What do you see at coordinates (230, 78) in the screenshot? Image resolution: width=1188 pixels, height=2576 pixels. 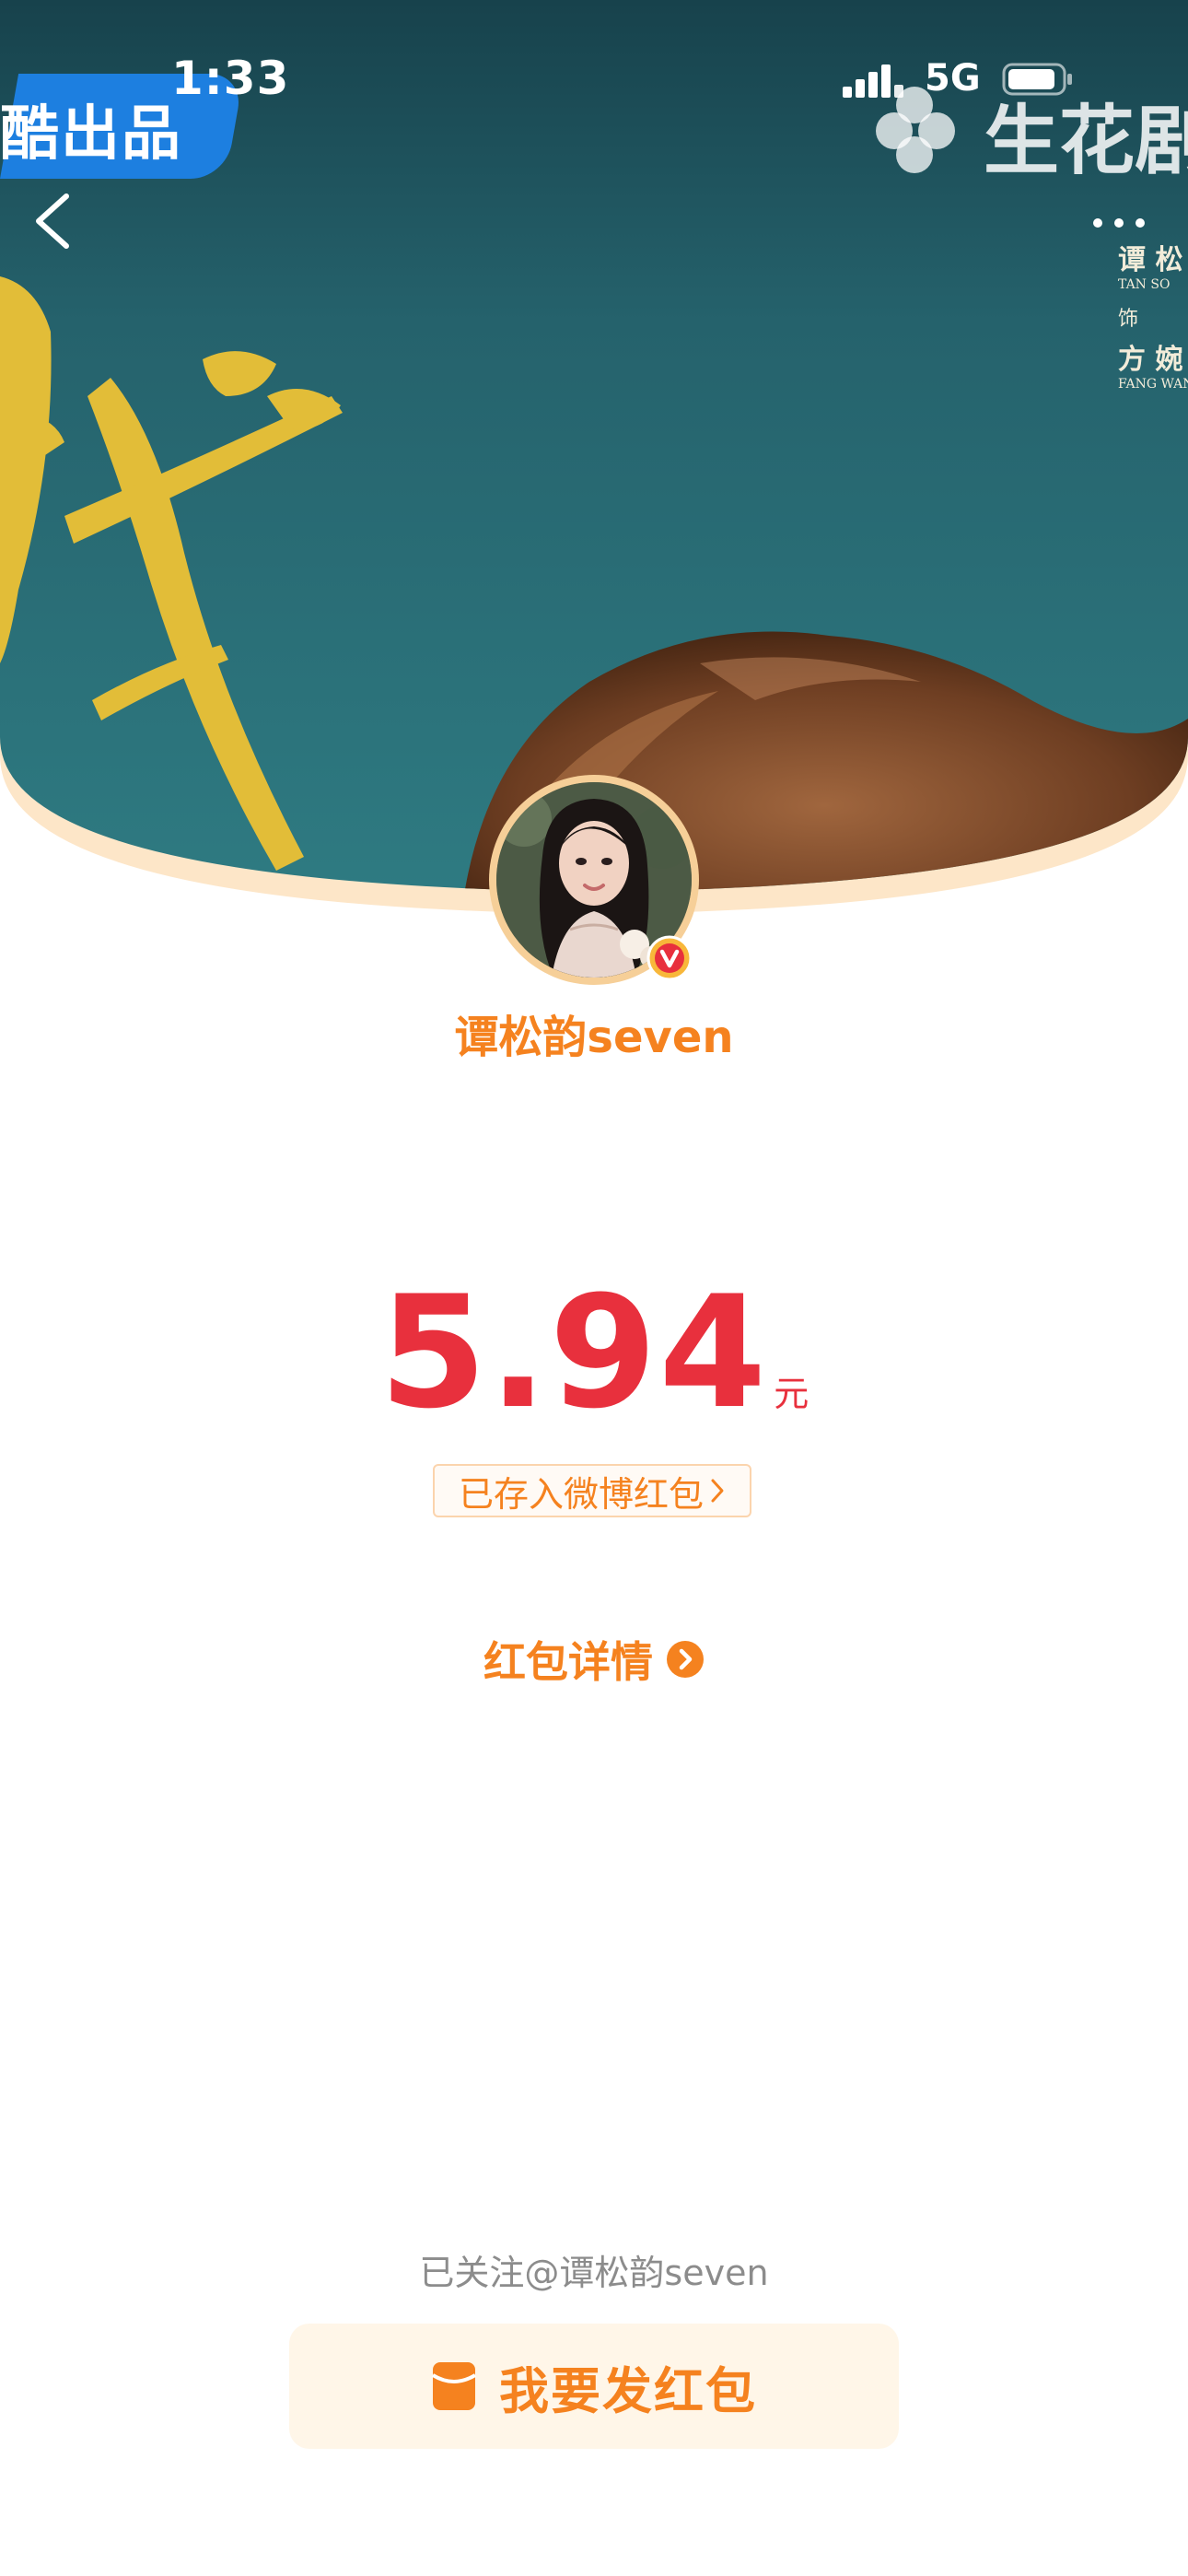 I see `status-time: 1:33` at bounding box center [230, 78].